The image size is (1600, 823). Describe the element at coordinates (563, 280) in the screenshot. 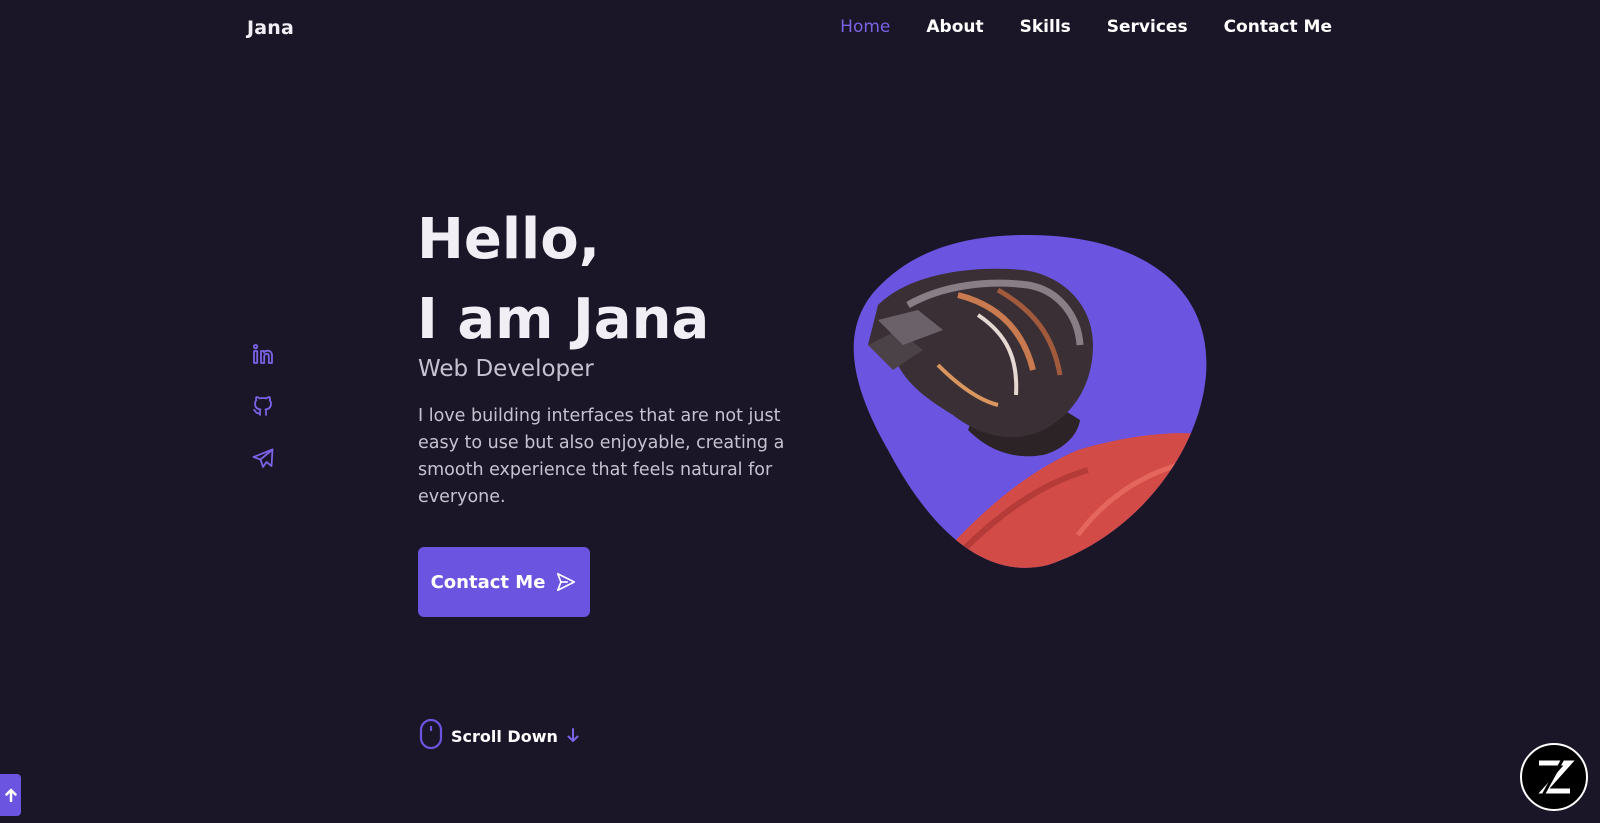

I see `hero-title: Hello, I am Jana` at that location.